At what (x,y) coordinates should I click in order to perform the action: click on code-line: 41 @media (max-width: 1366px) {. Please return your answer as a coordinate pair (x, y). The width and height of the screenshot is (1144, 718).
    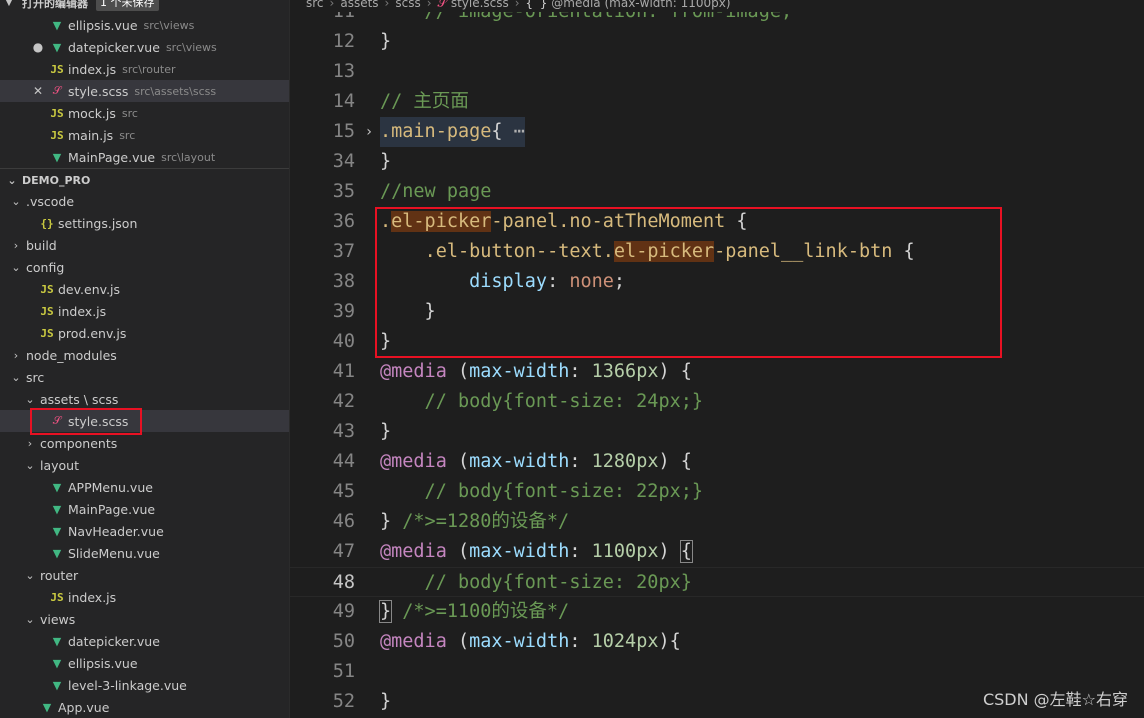
    Looking at the image, I should click on (717, 372).